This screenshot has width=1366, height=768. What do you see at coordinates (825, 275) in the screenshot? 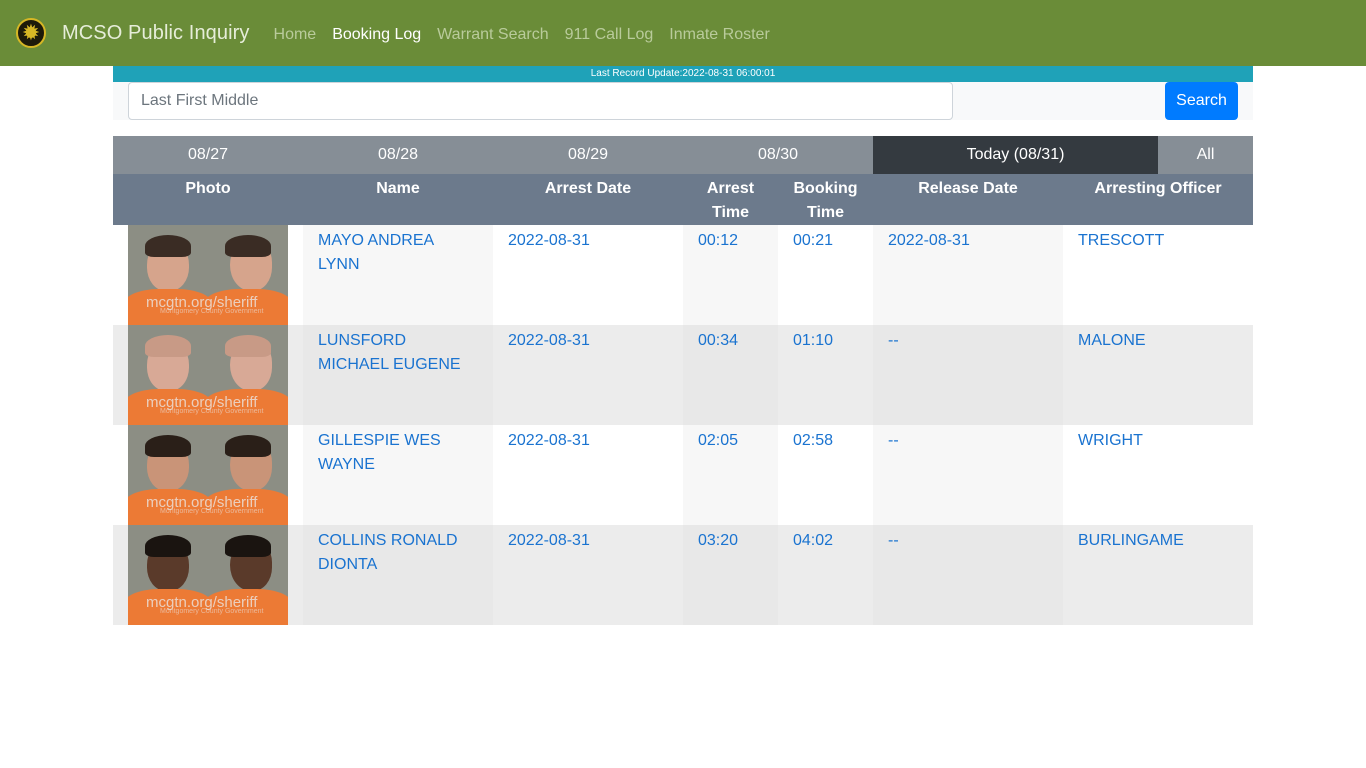
I see `booking-time-cell: 00:21` at bounding box center [825, 275].